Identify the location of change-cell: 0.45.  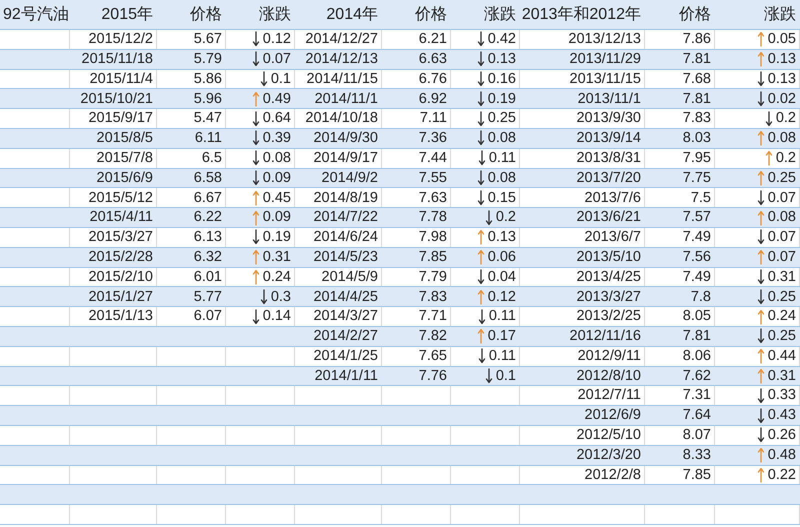
(276, 198).